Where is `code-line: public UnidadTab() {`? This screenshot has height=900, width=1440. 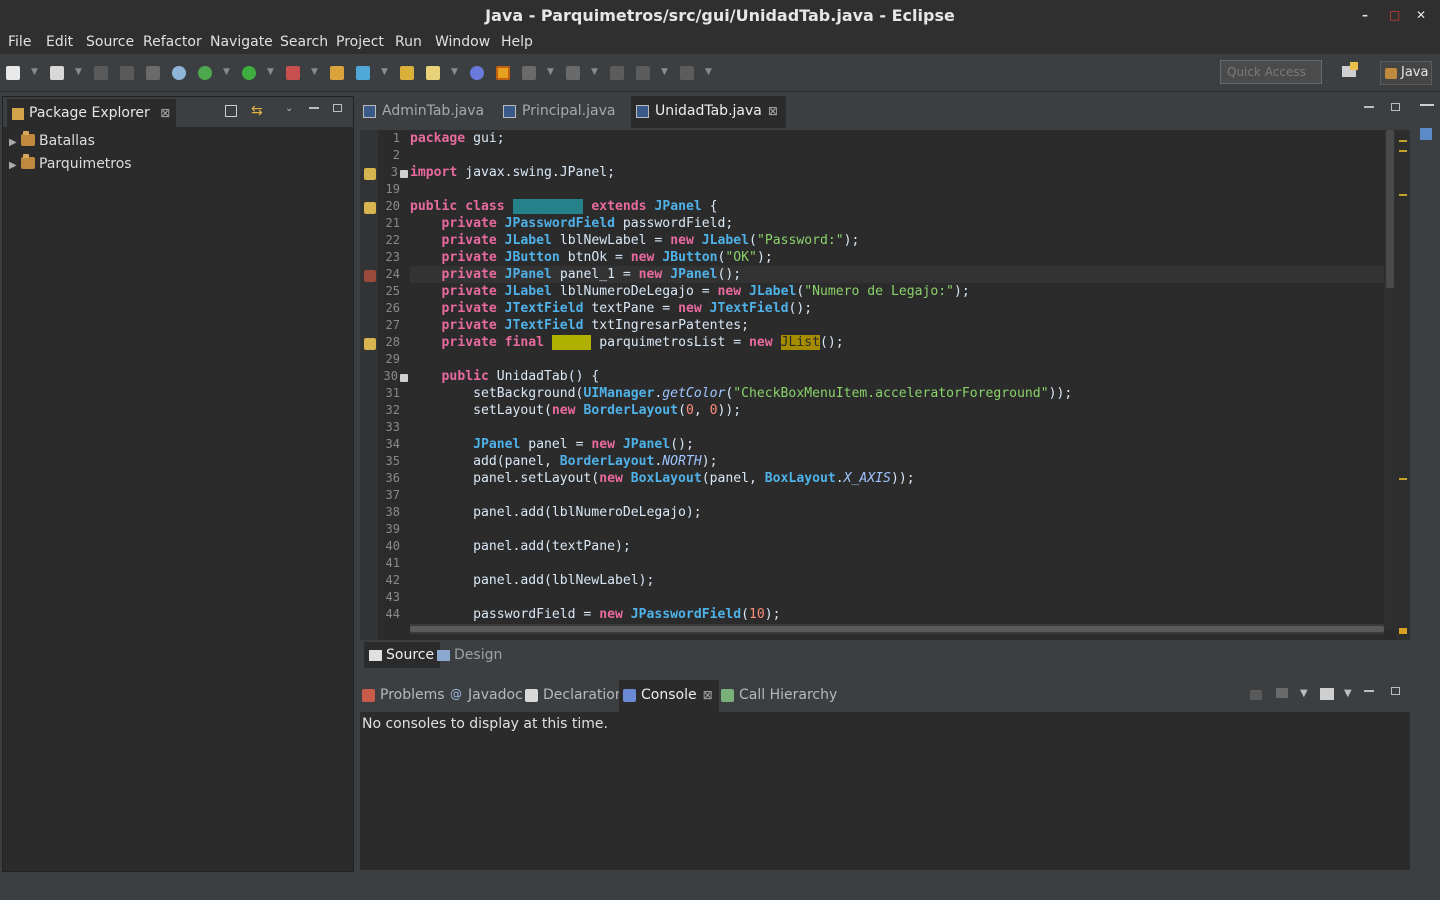
code-line: public UnidadTab() { is located at coordinates (505, 376).